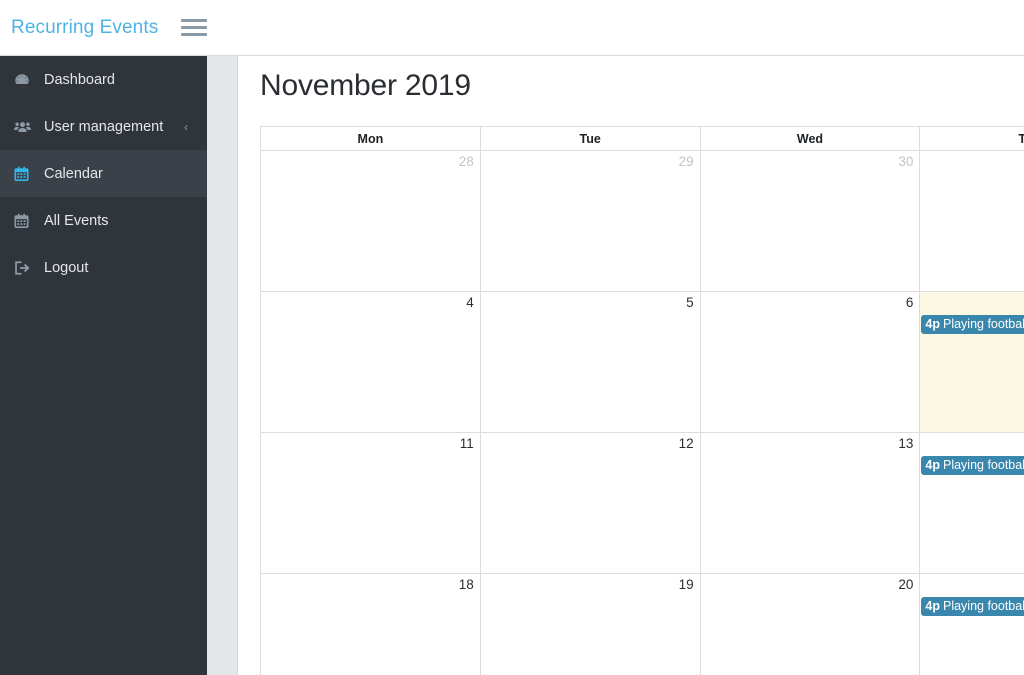 The image size is (1024, 675). I want to click on sidebar-item-user-management: User management ‹, so click(103, 126).